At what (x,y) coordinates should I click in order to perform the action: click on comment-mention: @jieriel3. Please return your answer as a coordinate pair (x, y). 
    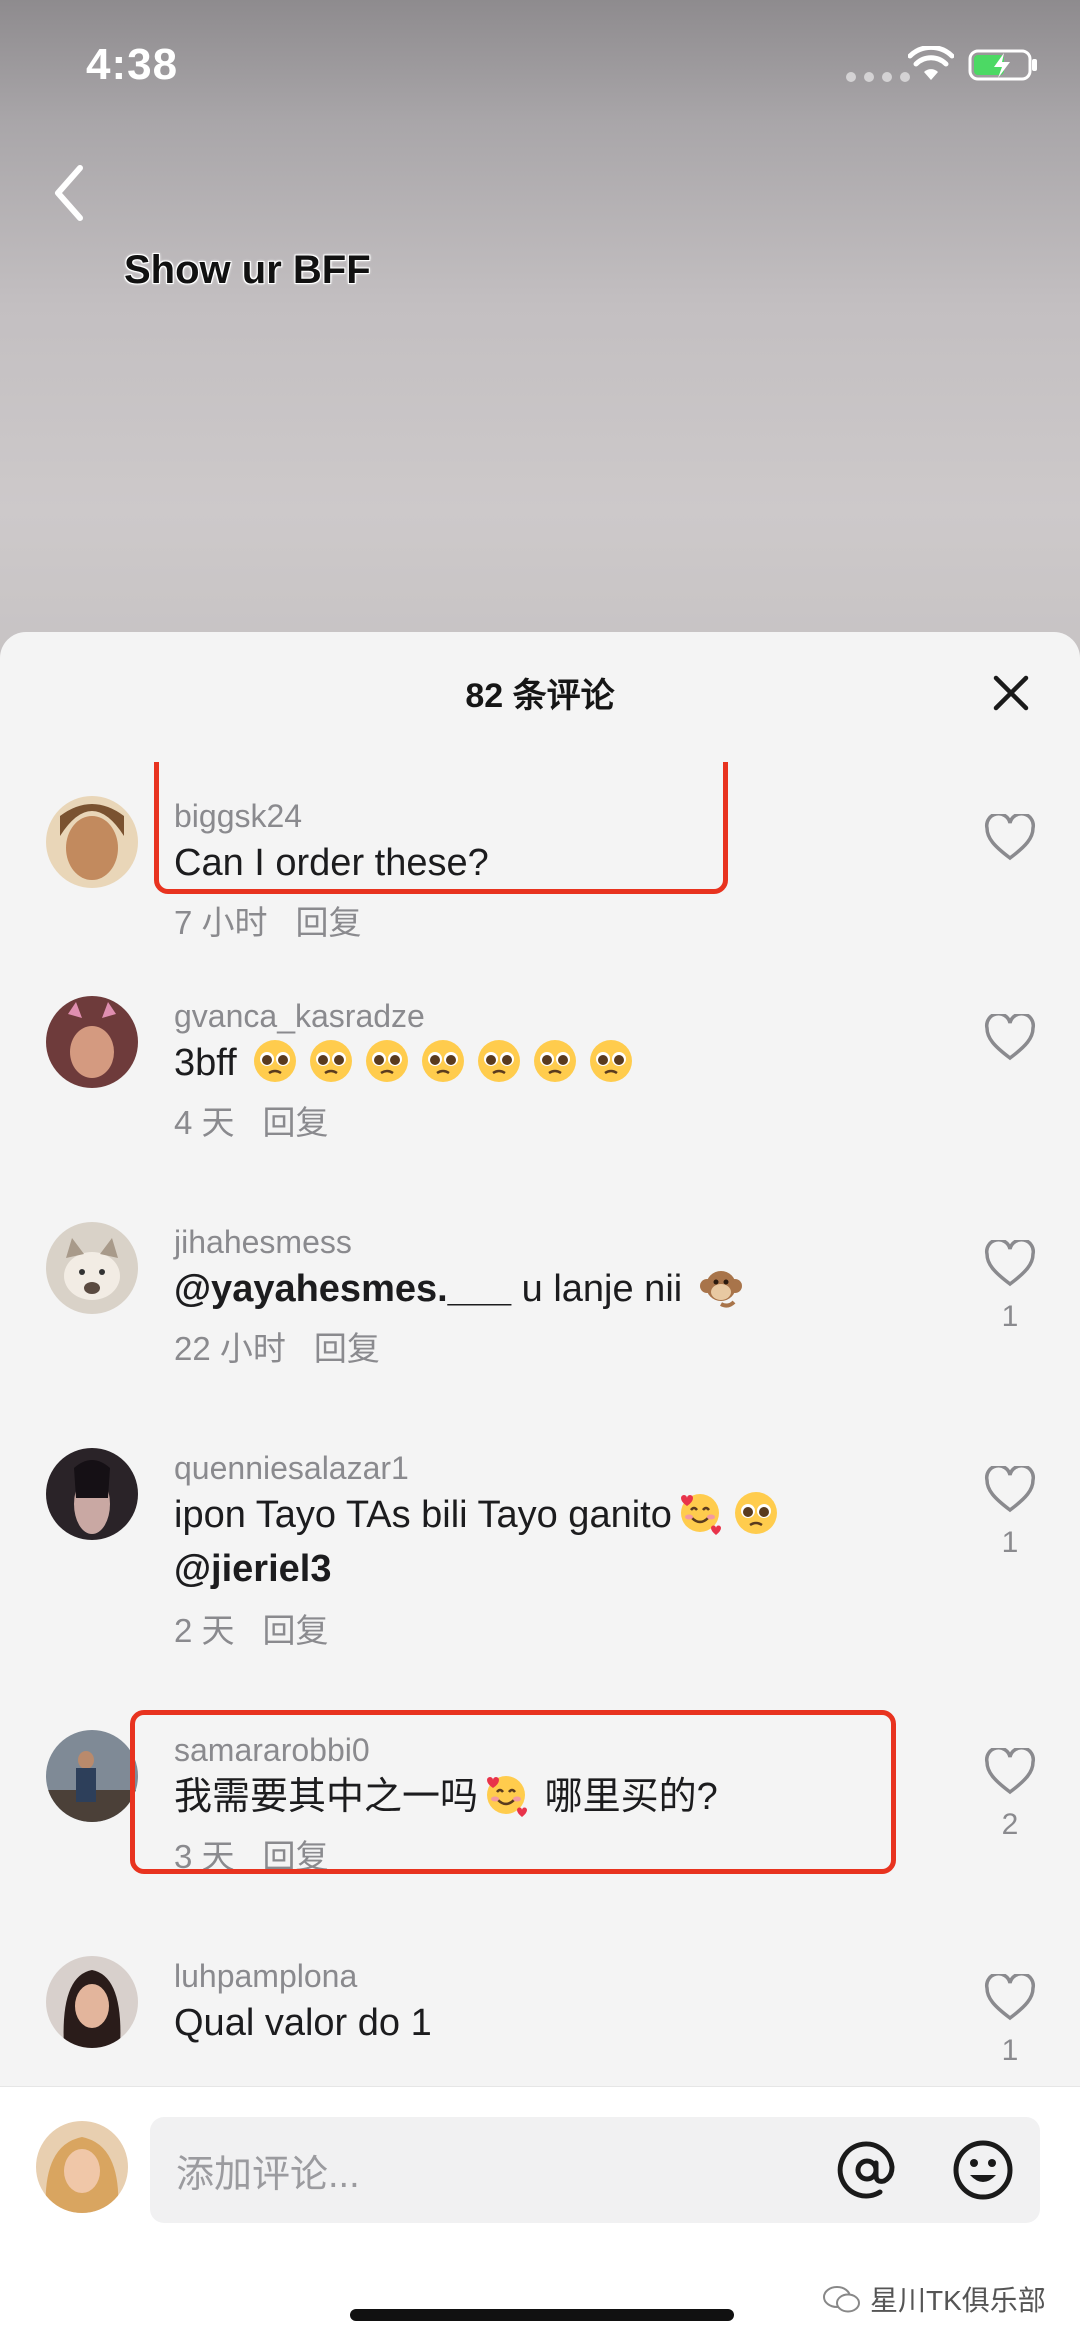
    Looking at the image, I should click on (252, 1569).